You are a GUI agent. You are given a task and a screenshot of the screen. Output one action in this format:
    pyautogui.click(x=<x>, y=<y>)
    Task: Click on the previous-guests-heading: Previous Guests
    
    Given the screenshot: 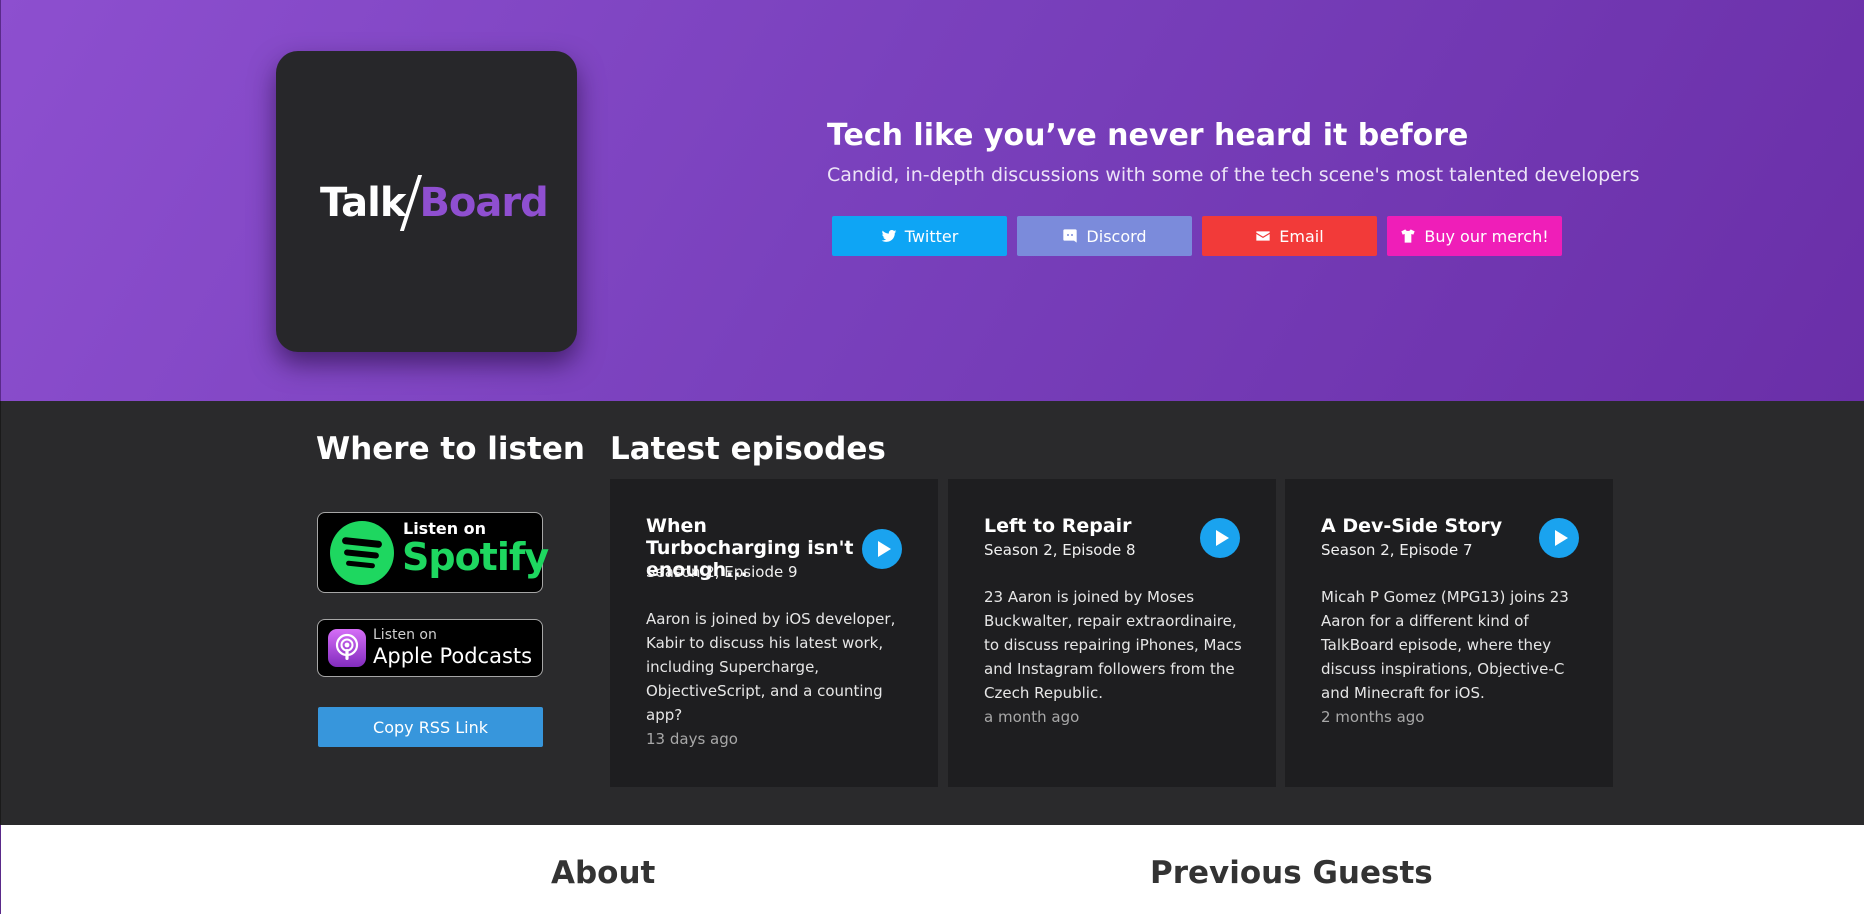 What is the action you would take?
    pyautogui.click(x=1291, y=873)
    